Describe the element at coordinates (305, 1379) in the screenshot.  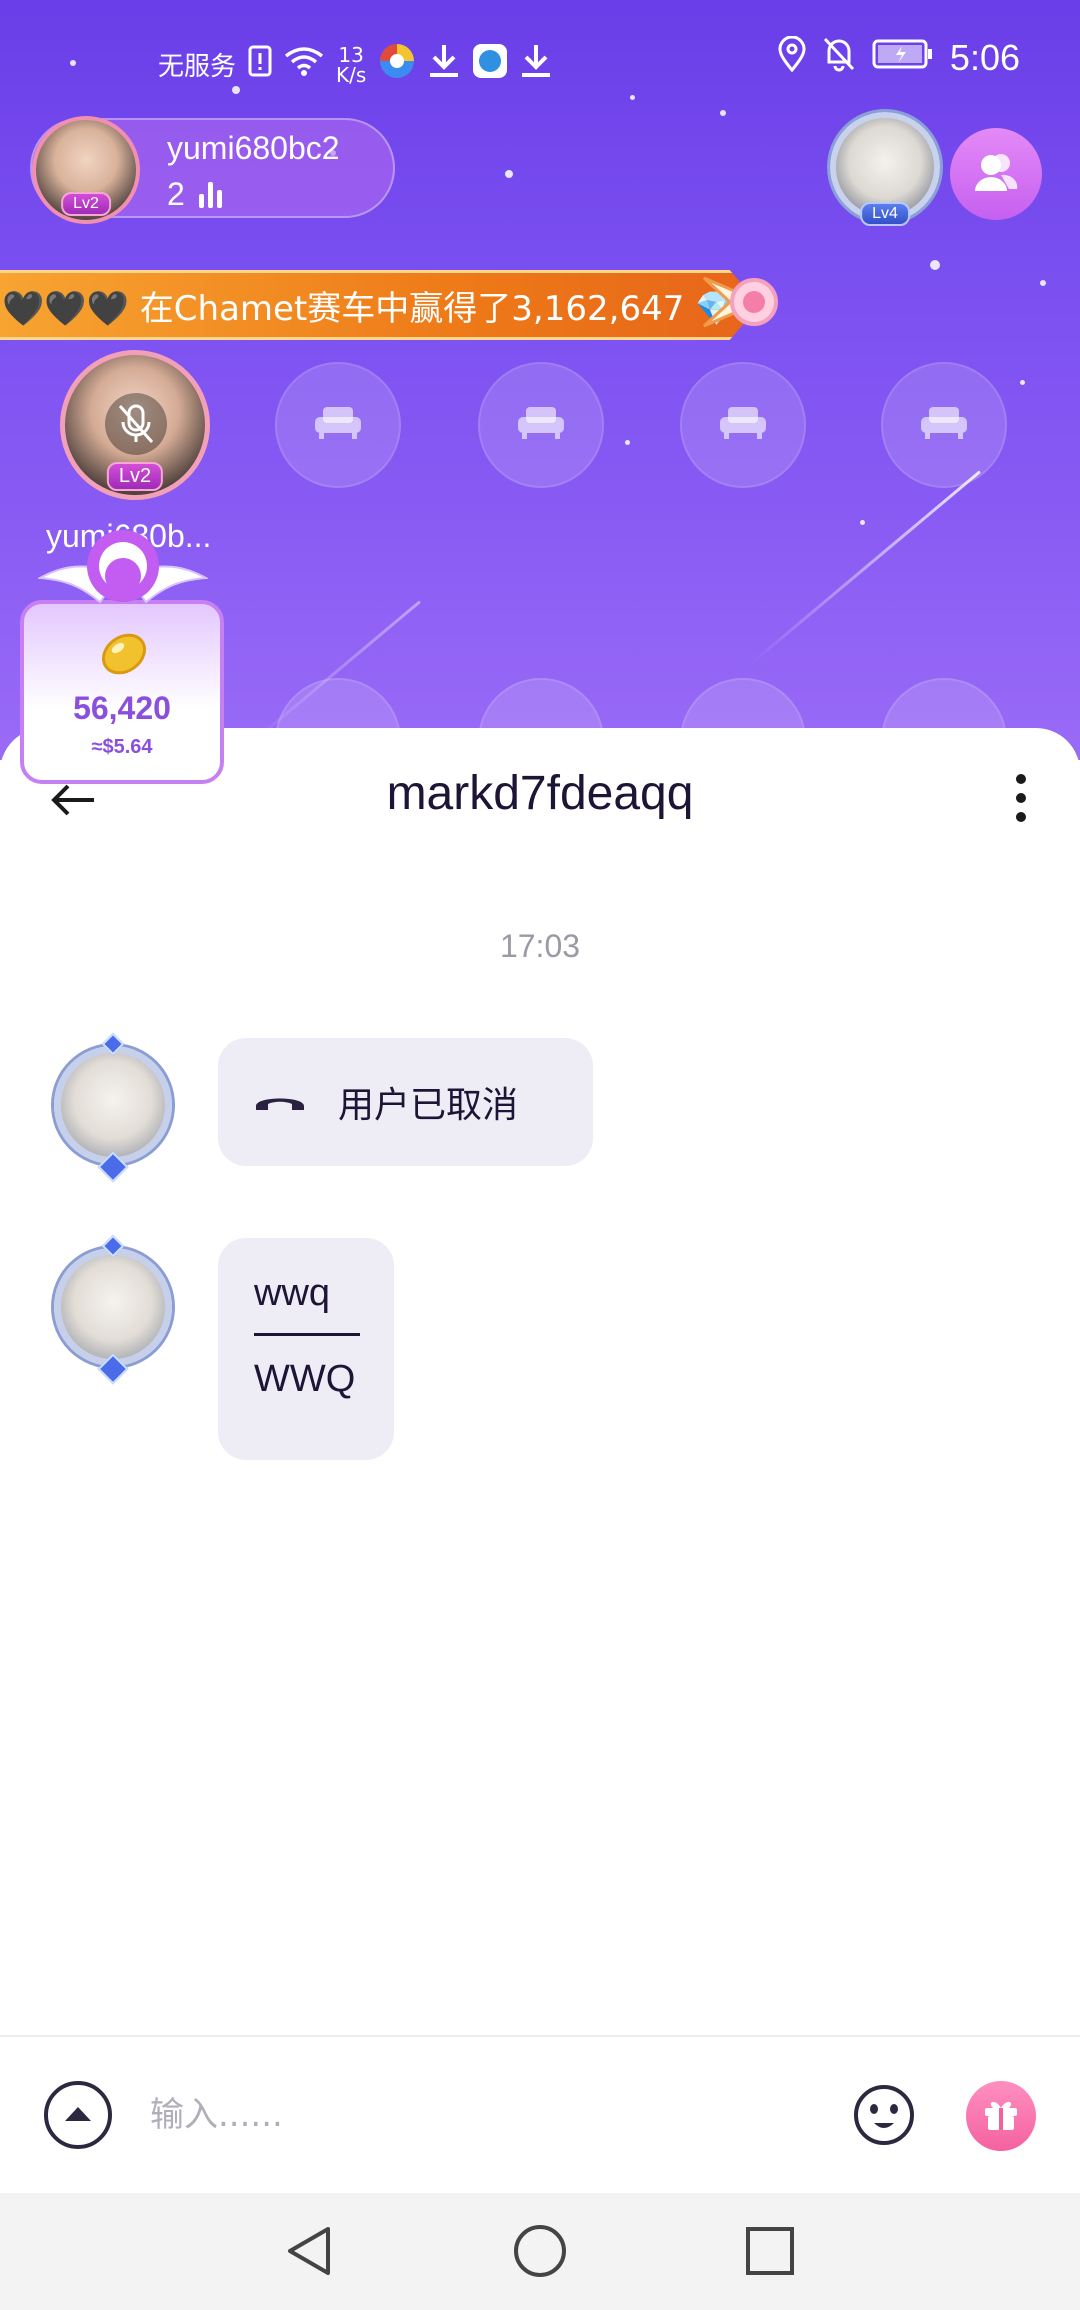
I see `message-translated-text: WWQ` at that location.